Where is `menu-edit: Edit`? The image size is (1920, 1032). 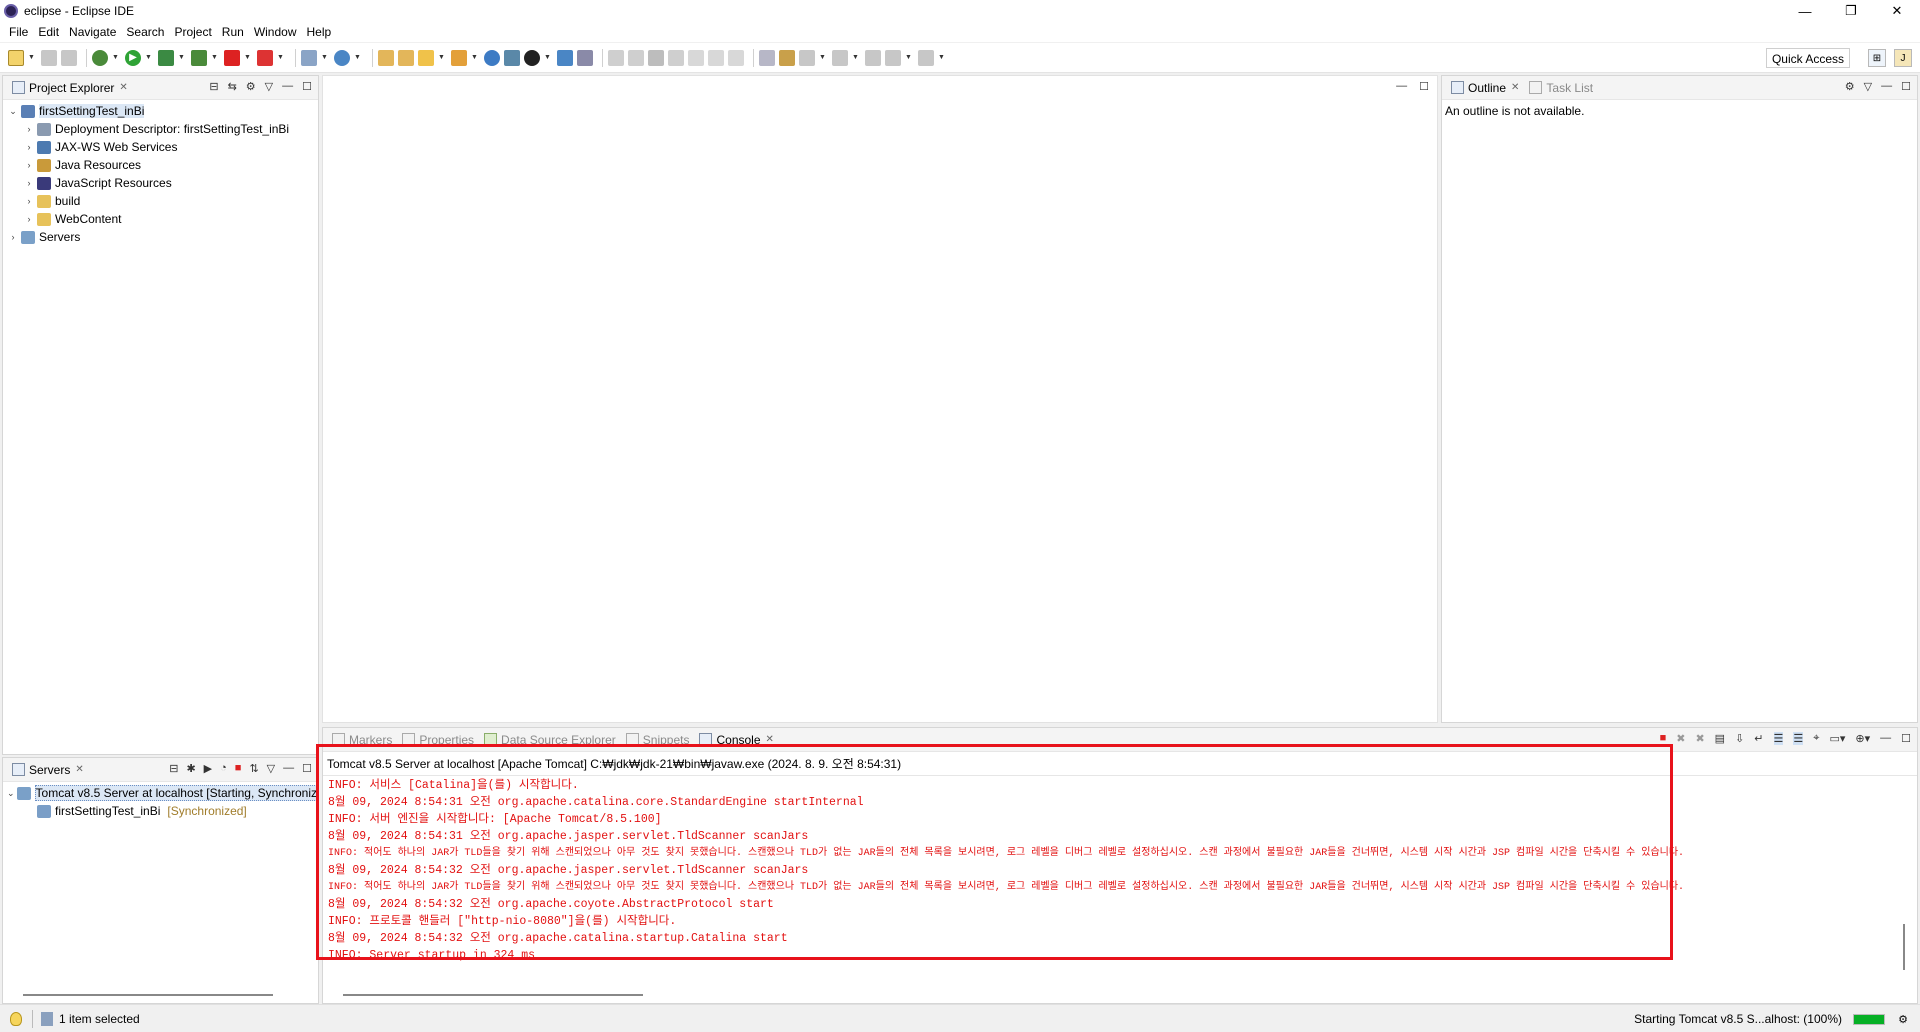 menu-edit: Edit is located at coordinates (48, 32).